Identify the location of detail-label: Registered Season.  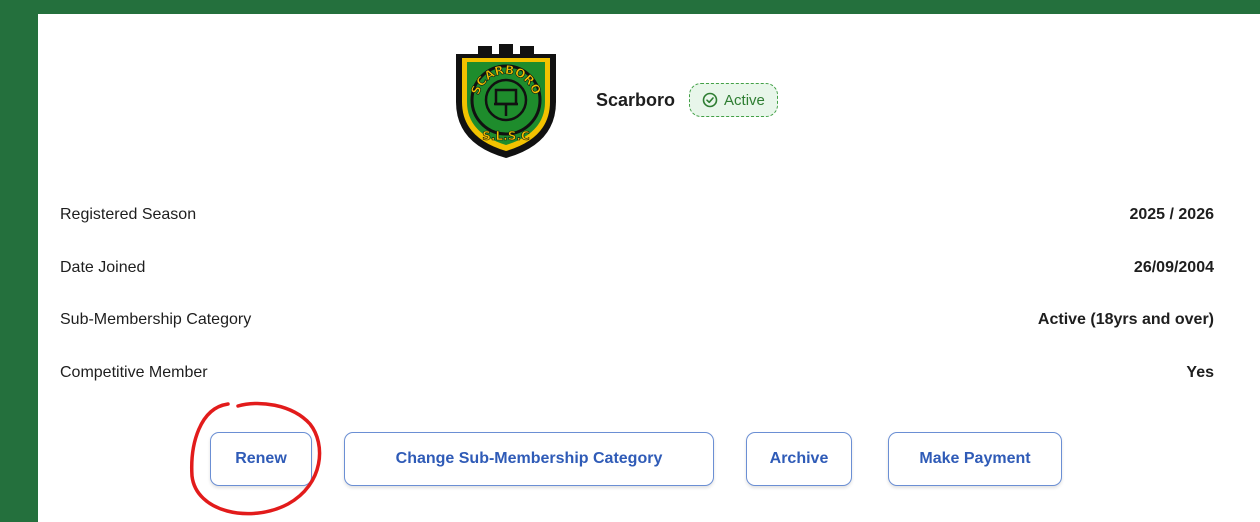
(128, 214).